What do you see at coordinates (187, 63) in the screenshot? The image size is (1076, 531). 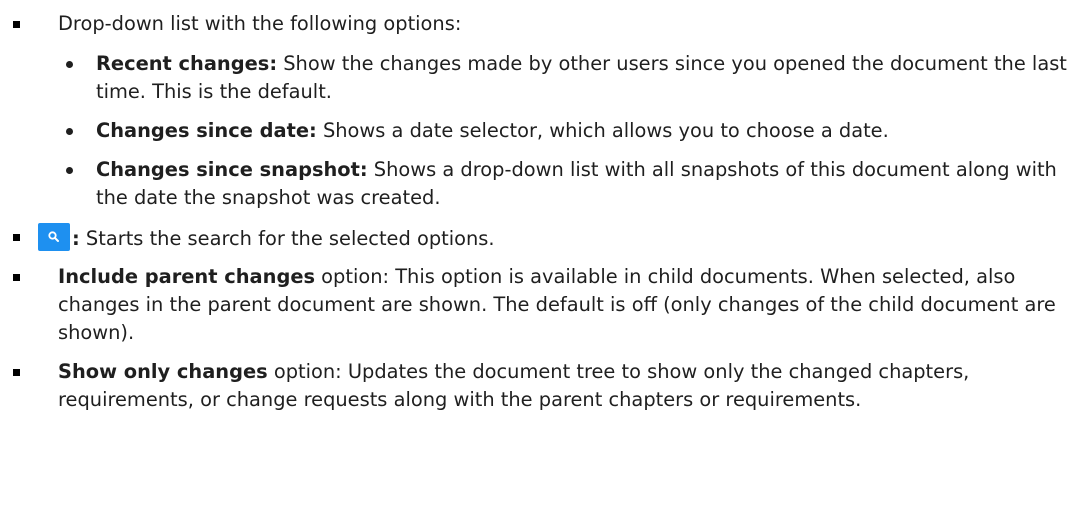 I see `option-label: Recent changes:` at bounding box center [187, 63].